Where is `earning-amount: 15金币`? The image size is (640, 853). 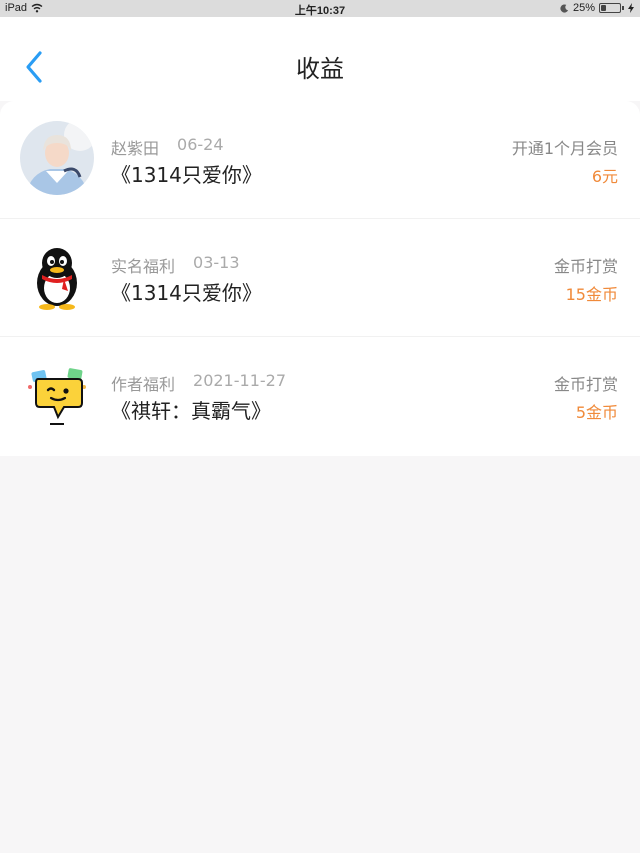
earning-amount: 15金币 is located at coordinates (591, 294).